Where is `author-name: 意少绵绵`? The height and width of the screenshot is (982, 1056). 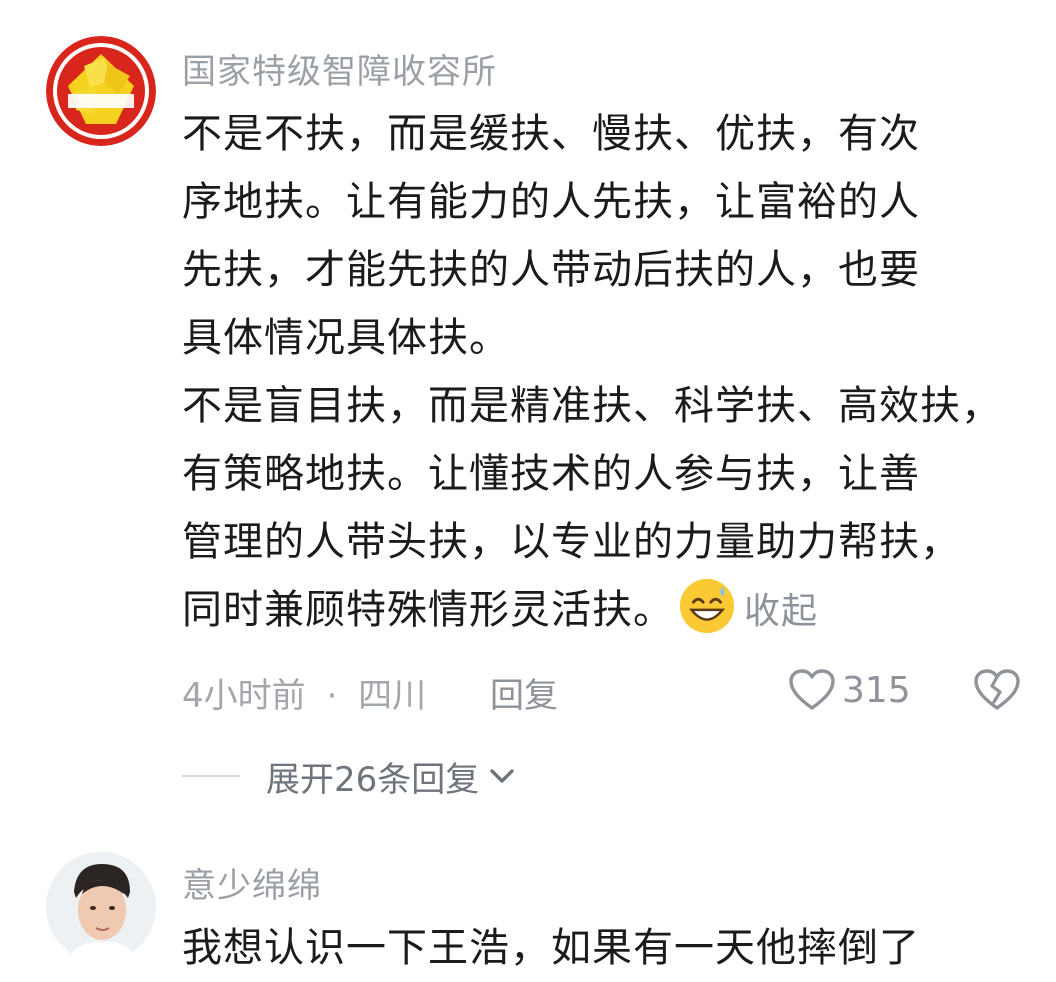 author-name: 意少绵绵 is located at coordinates (252, 882).